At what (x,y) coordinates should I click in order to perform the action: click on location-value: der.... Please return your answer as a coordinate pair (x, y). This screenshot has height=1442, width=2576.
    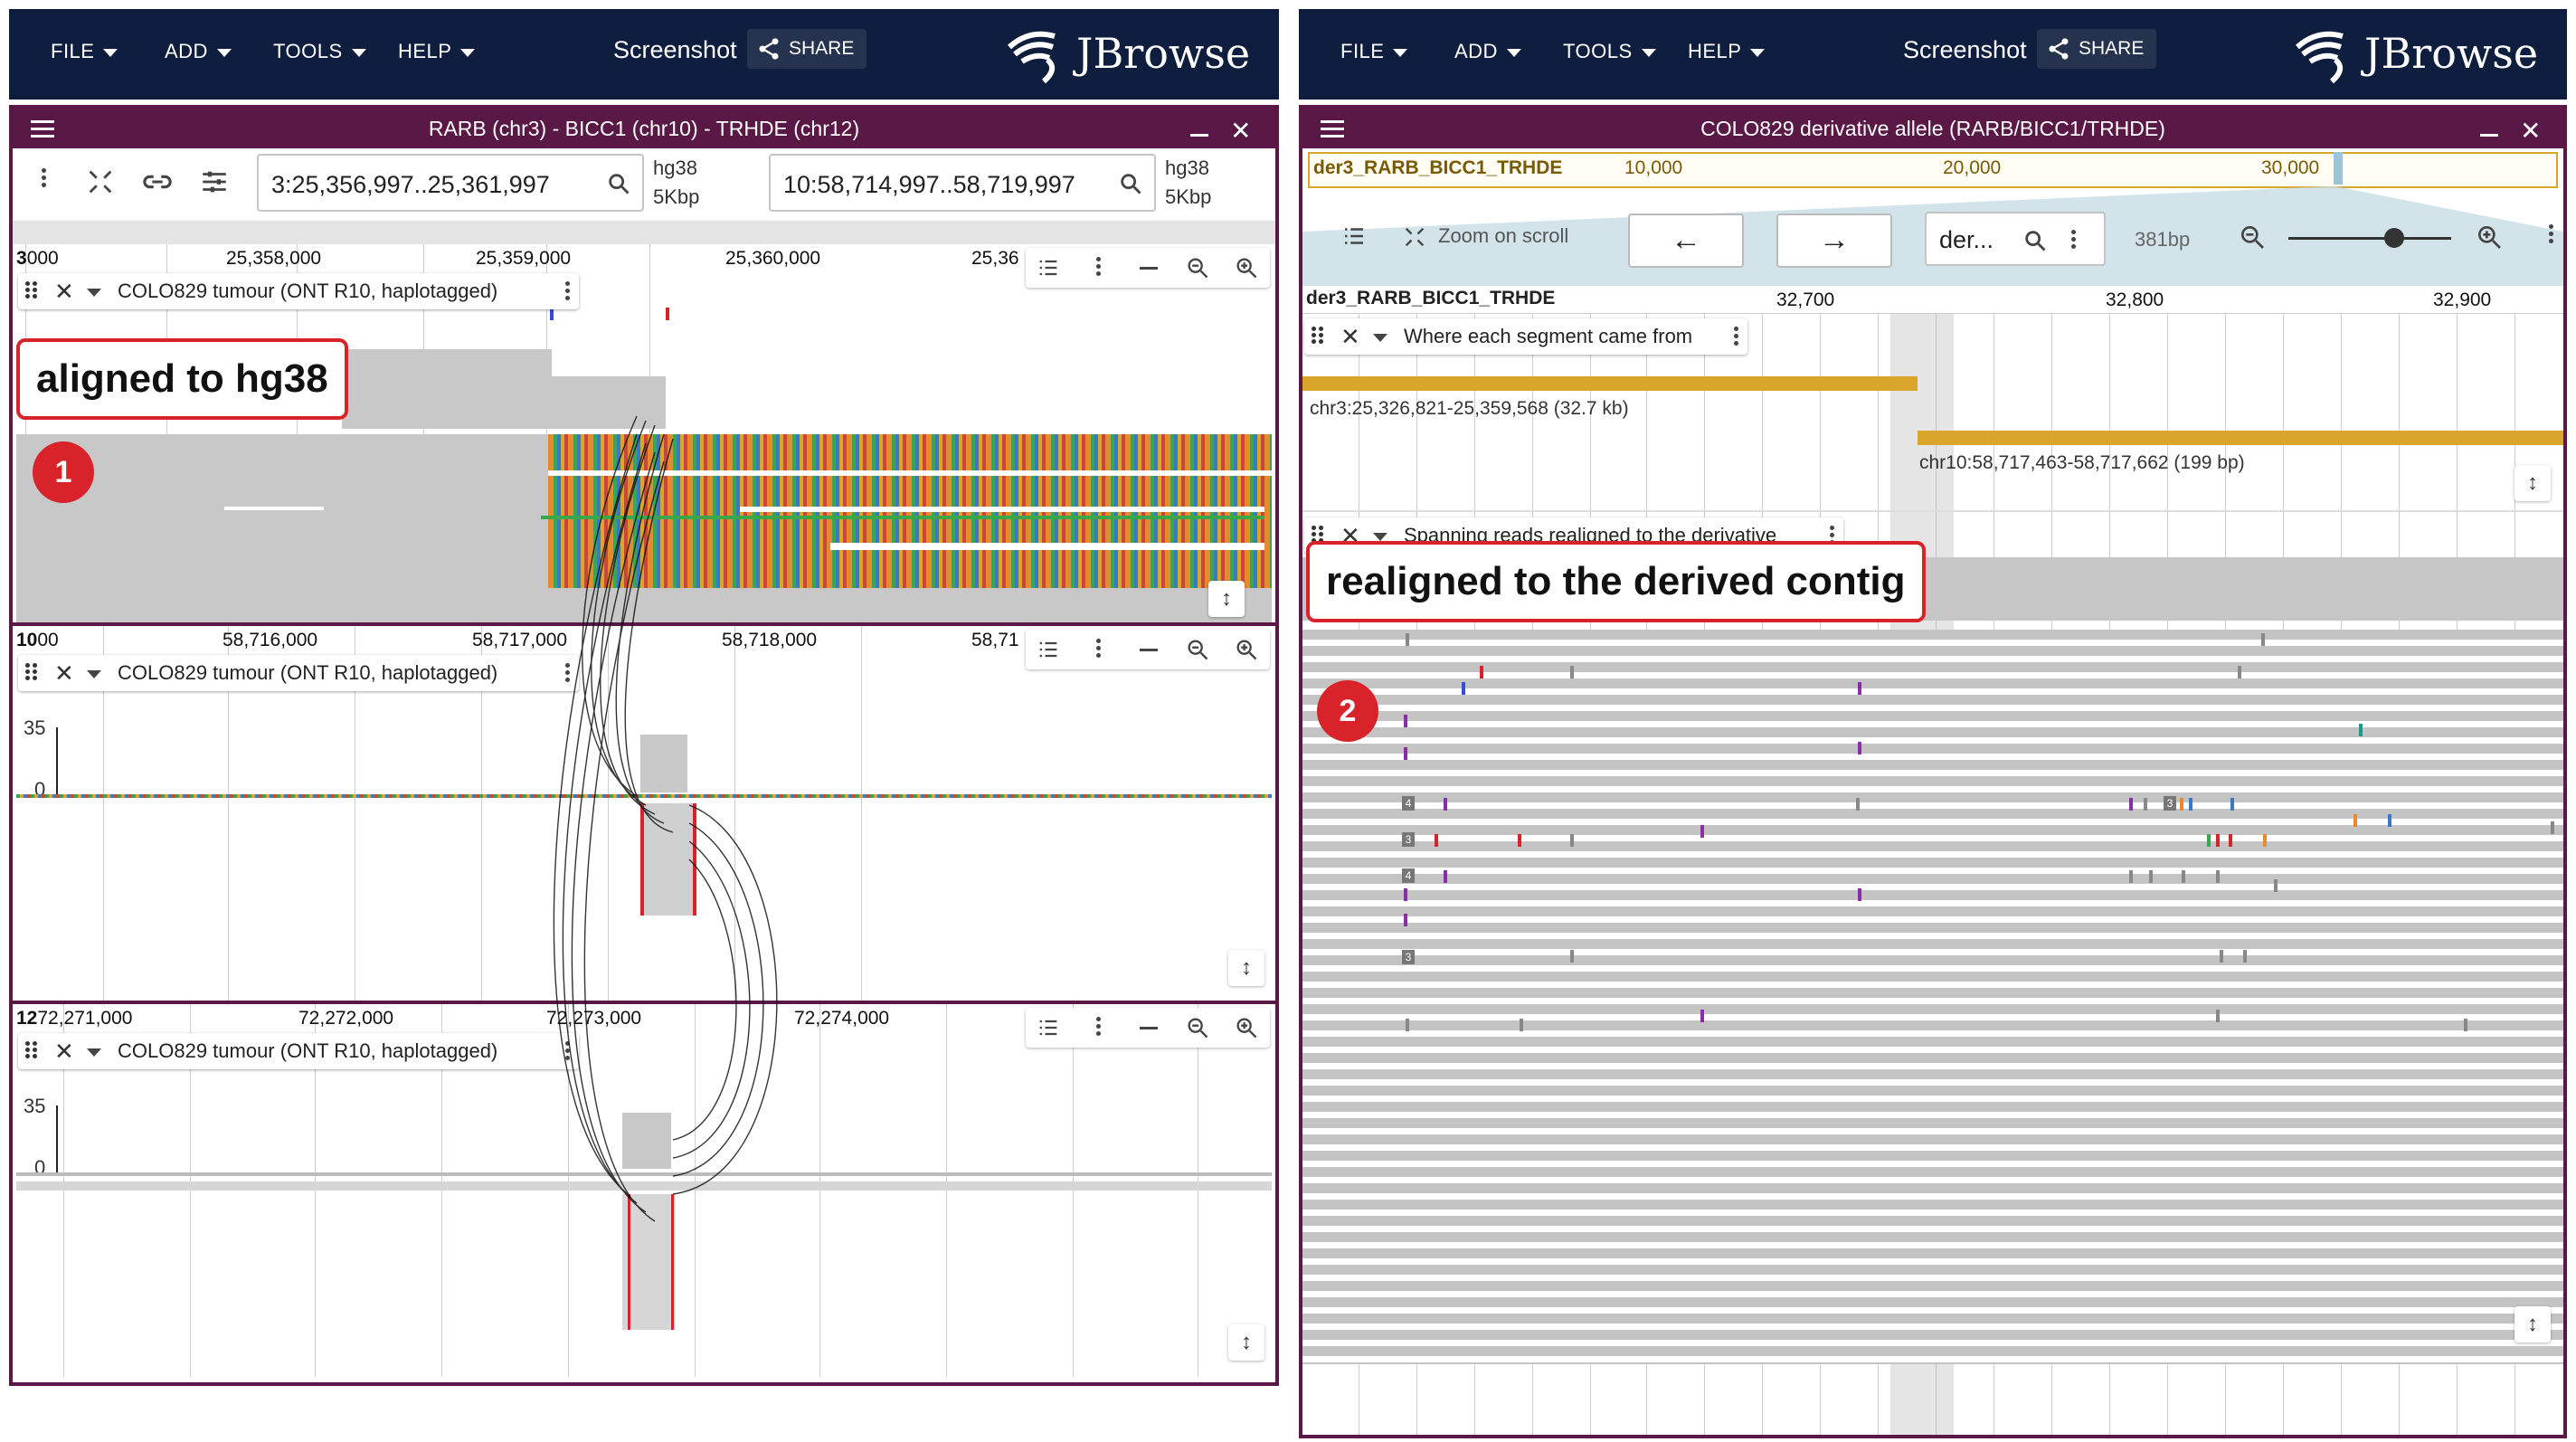
    Looking at the image, I should click on (1967, 239).